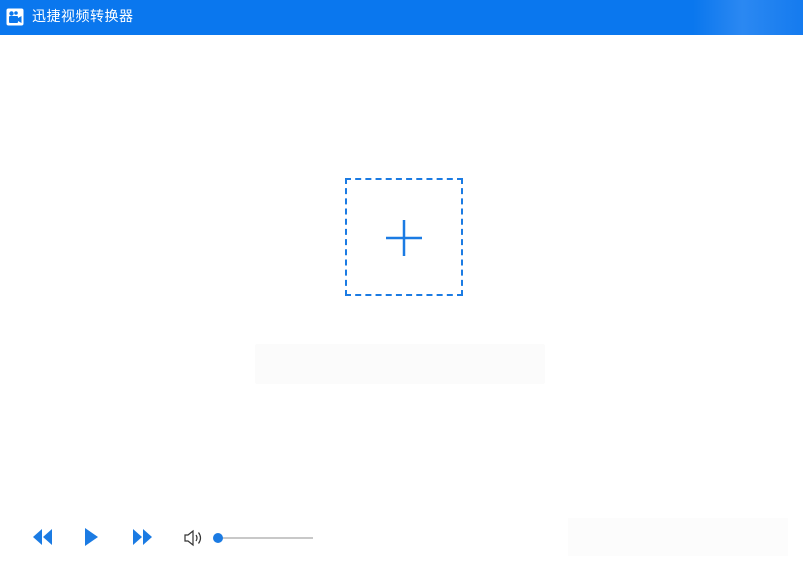 This screenshot has width=803, height=563. Describe the element at coordinates (91, 537) in the screenshot. I see `play-icon` at that location.